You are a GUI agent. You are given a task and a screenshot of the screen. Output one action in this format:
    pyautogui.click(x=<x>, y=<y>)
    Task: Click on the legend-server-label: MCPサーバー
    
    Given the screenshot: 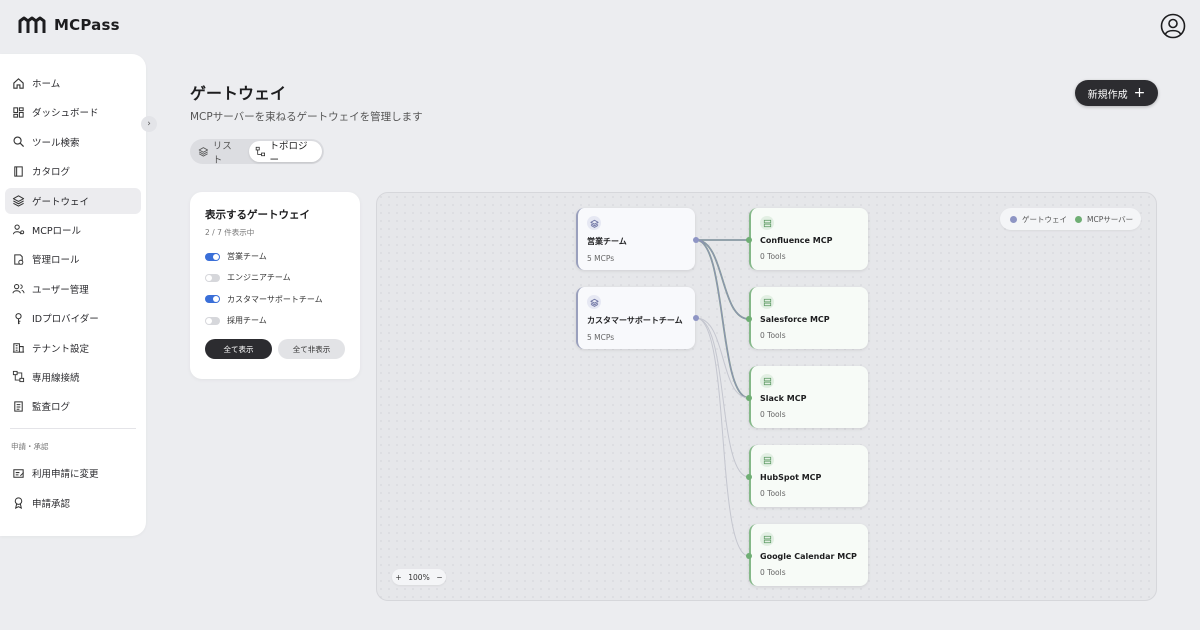 What is the action you would take?
    pyautogui.click(x=1110, y=219)
    